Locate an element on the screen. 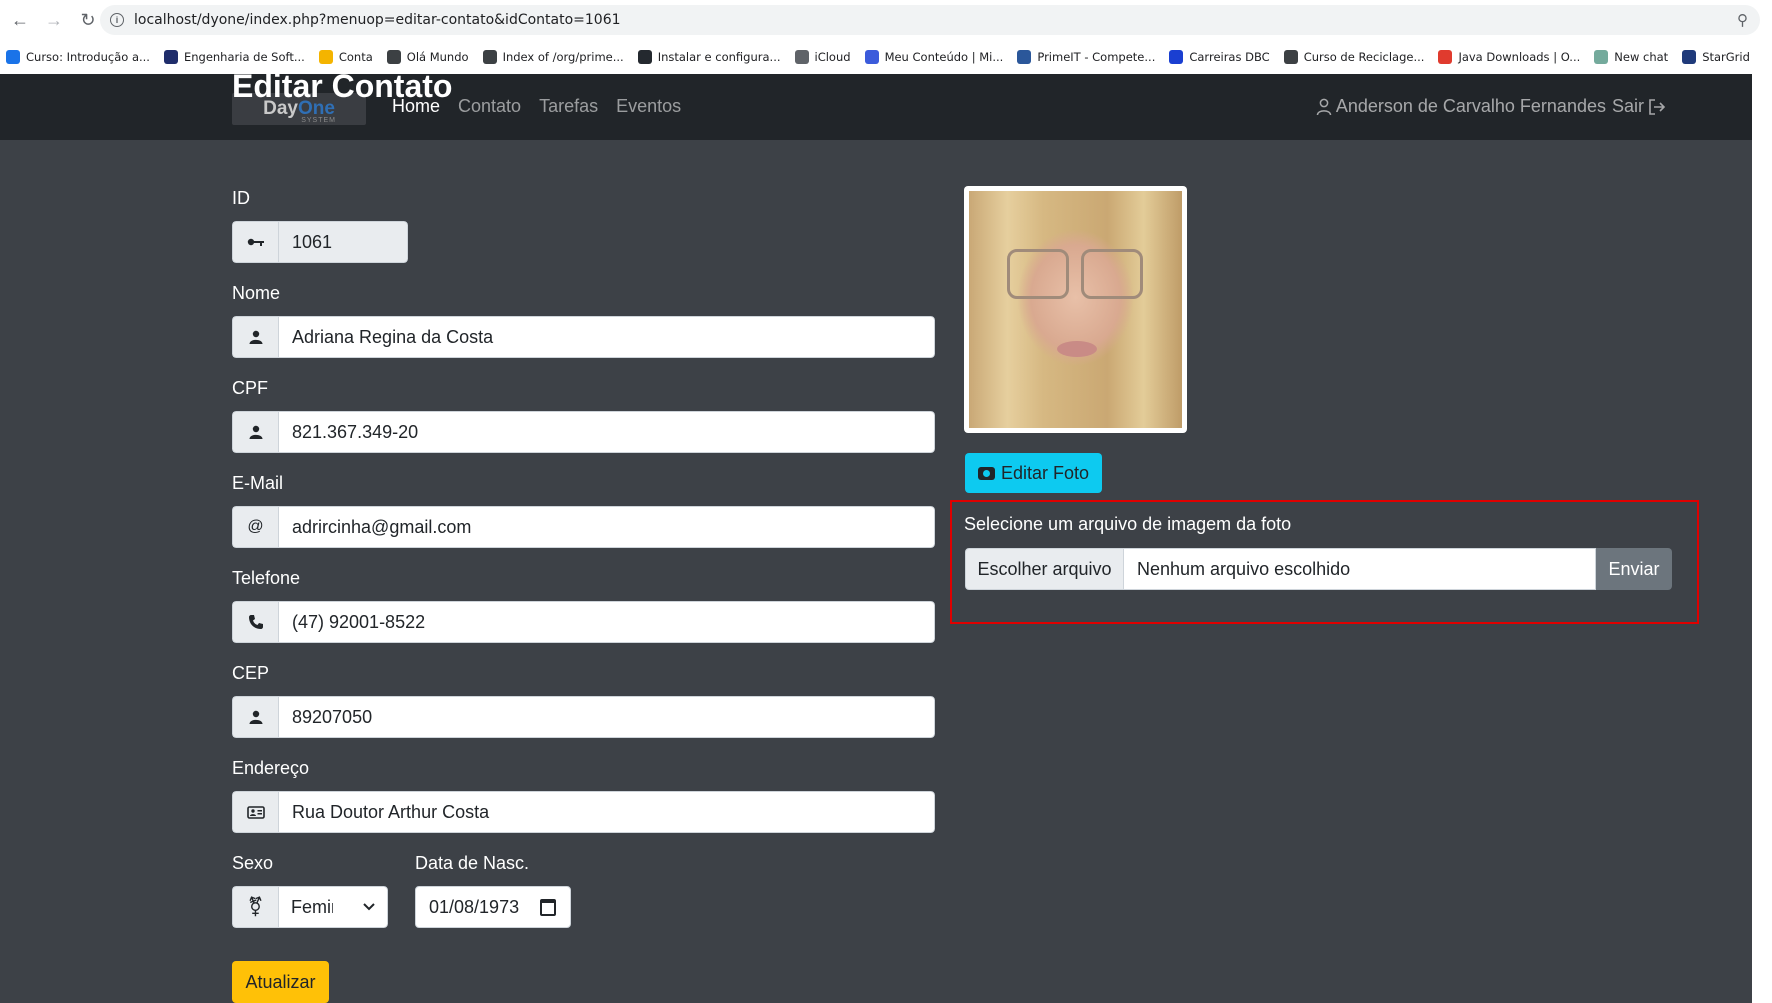 Image resolution: width=1772 pixels, height=1003 pixels. file-name-display: Nenhum arquivo escolhido is located at coordinates (1360, 569).